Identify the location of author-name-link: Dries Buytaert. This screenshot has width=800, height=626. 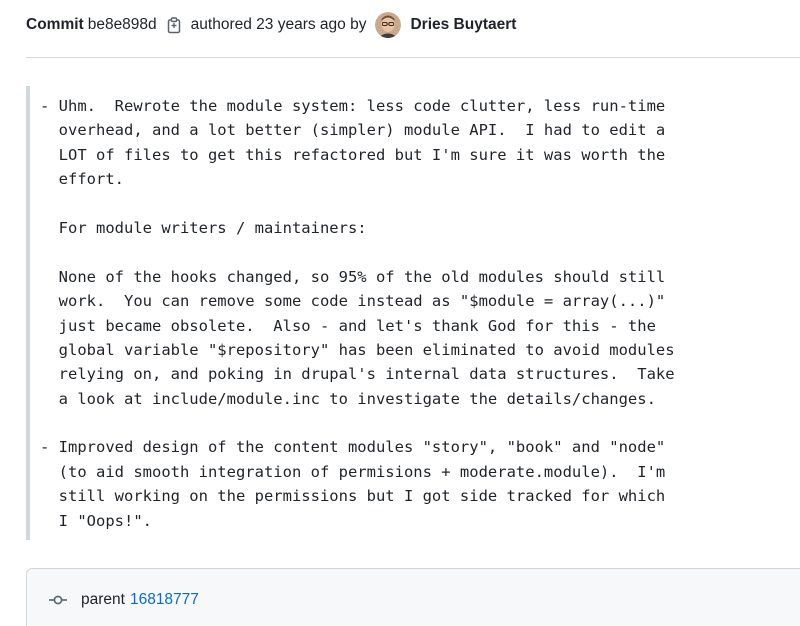
(463, 25).